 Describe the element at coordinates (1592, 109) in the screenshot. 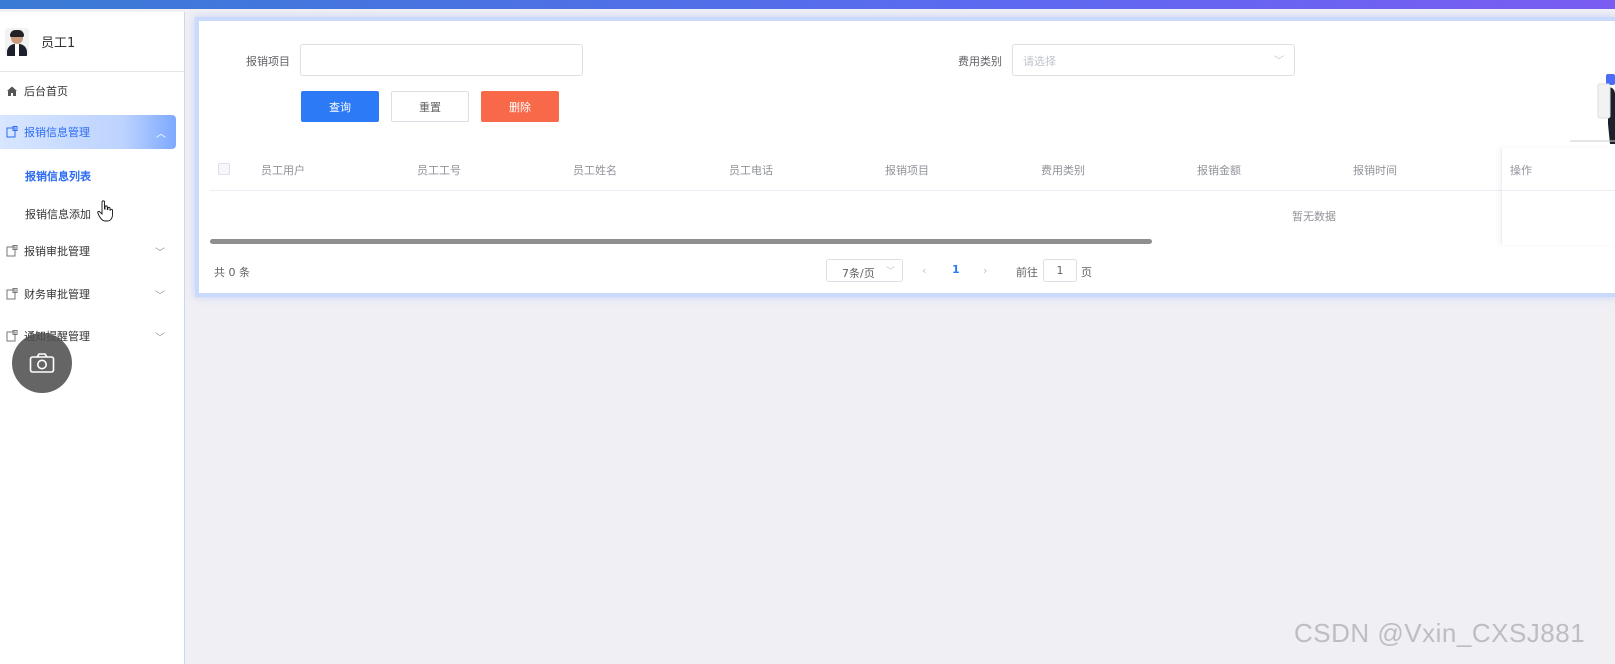

I see `decorative-illustration` at that location.